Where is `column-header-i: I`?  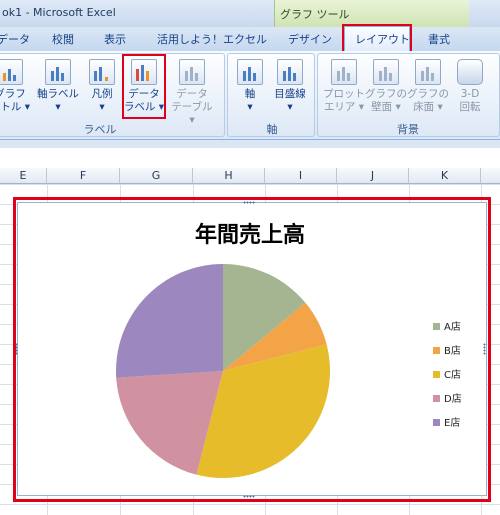 column-header-i: I is located at coordinates (301, 175).